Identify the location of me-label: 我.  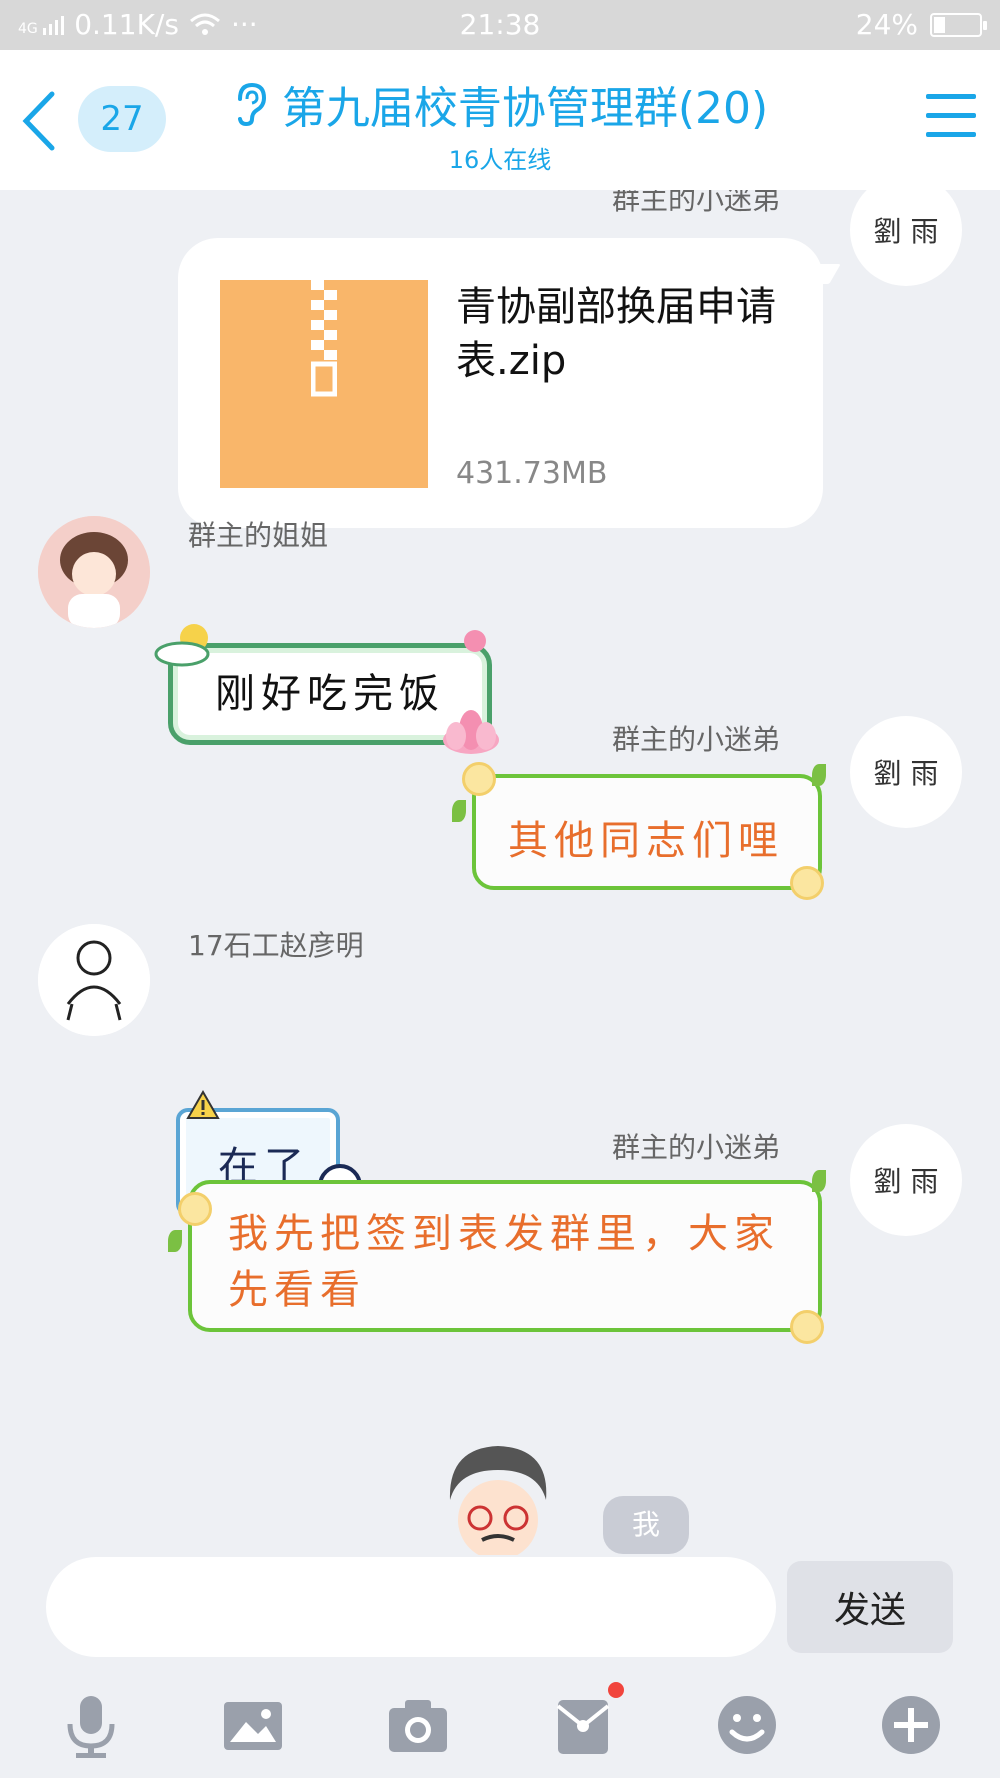
(646, 1525).